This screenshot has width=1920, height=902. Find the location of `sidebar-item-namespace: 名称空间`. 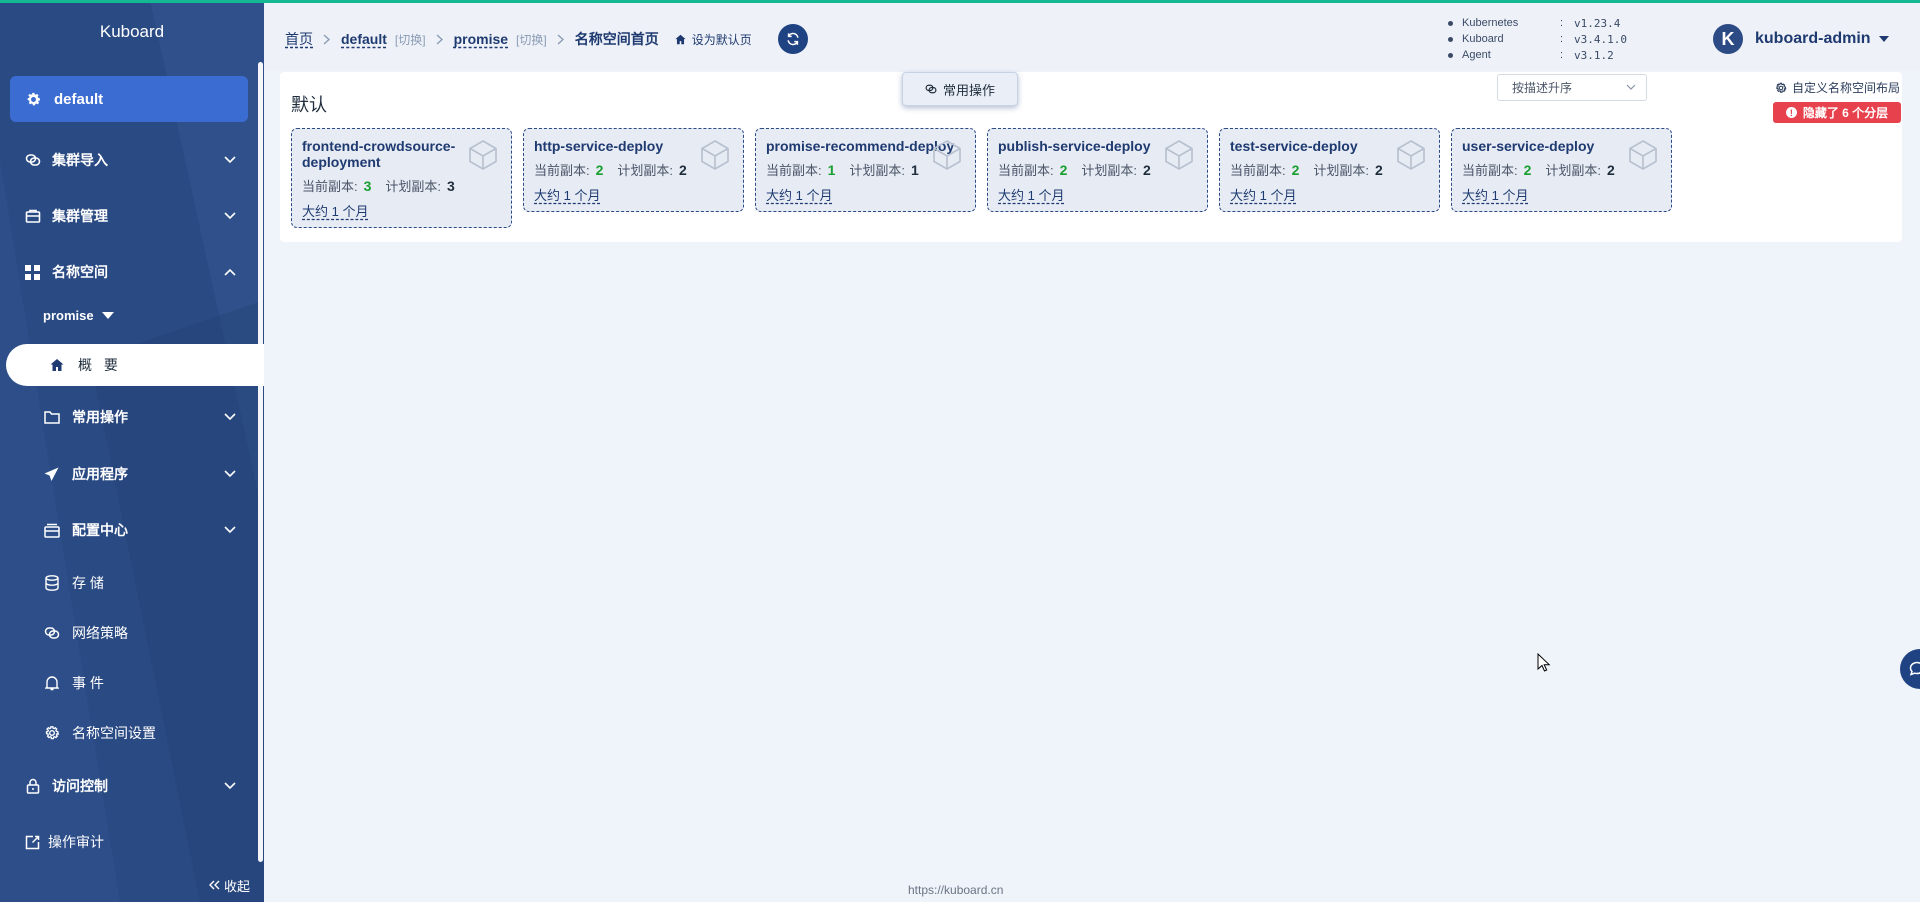

sidebar-item-namespace: 名称空间 is located at coordinates (129, 272).